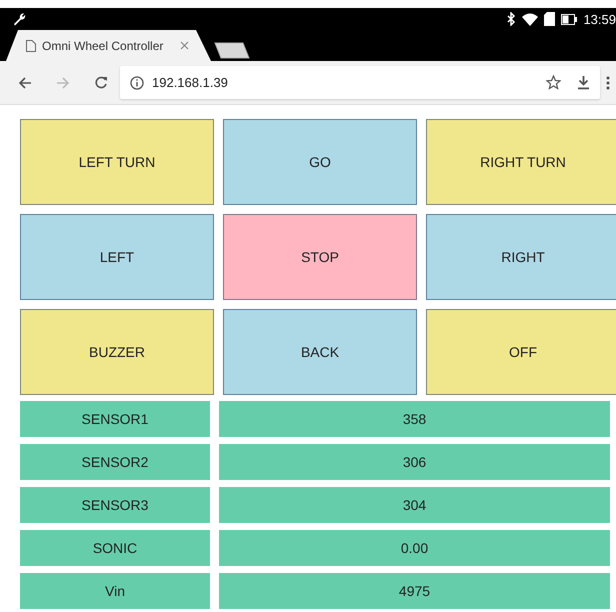 This screenshot has width=616, height=612. What do you see at coordinates (115, 548) in the screenshot?
I see `sensor-label: SONIC` at bounding box center [115, 548].